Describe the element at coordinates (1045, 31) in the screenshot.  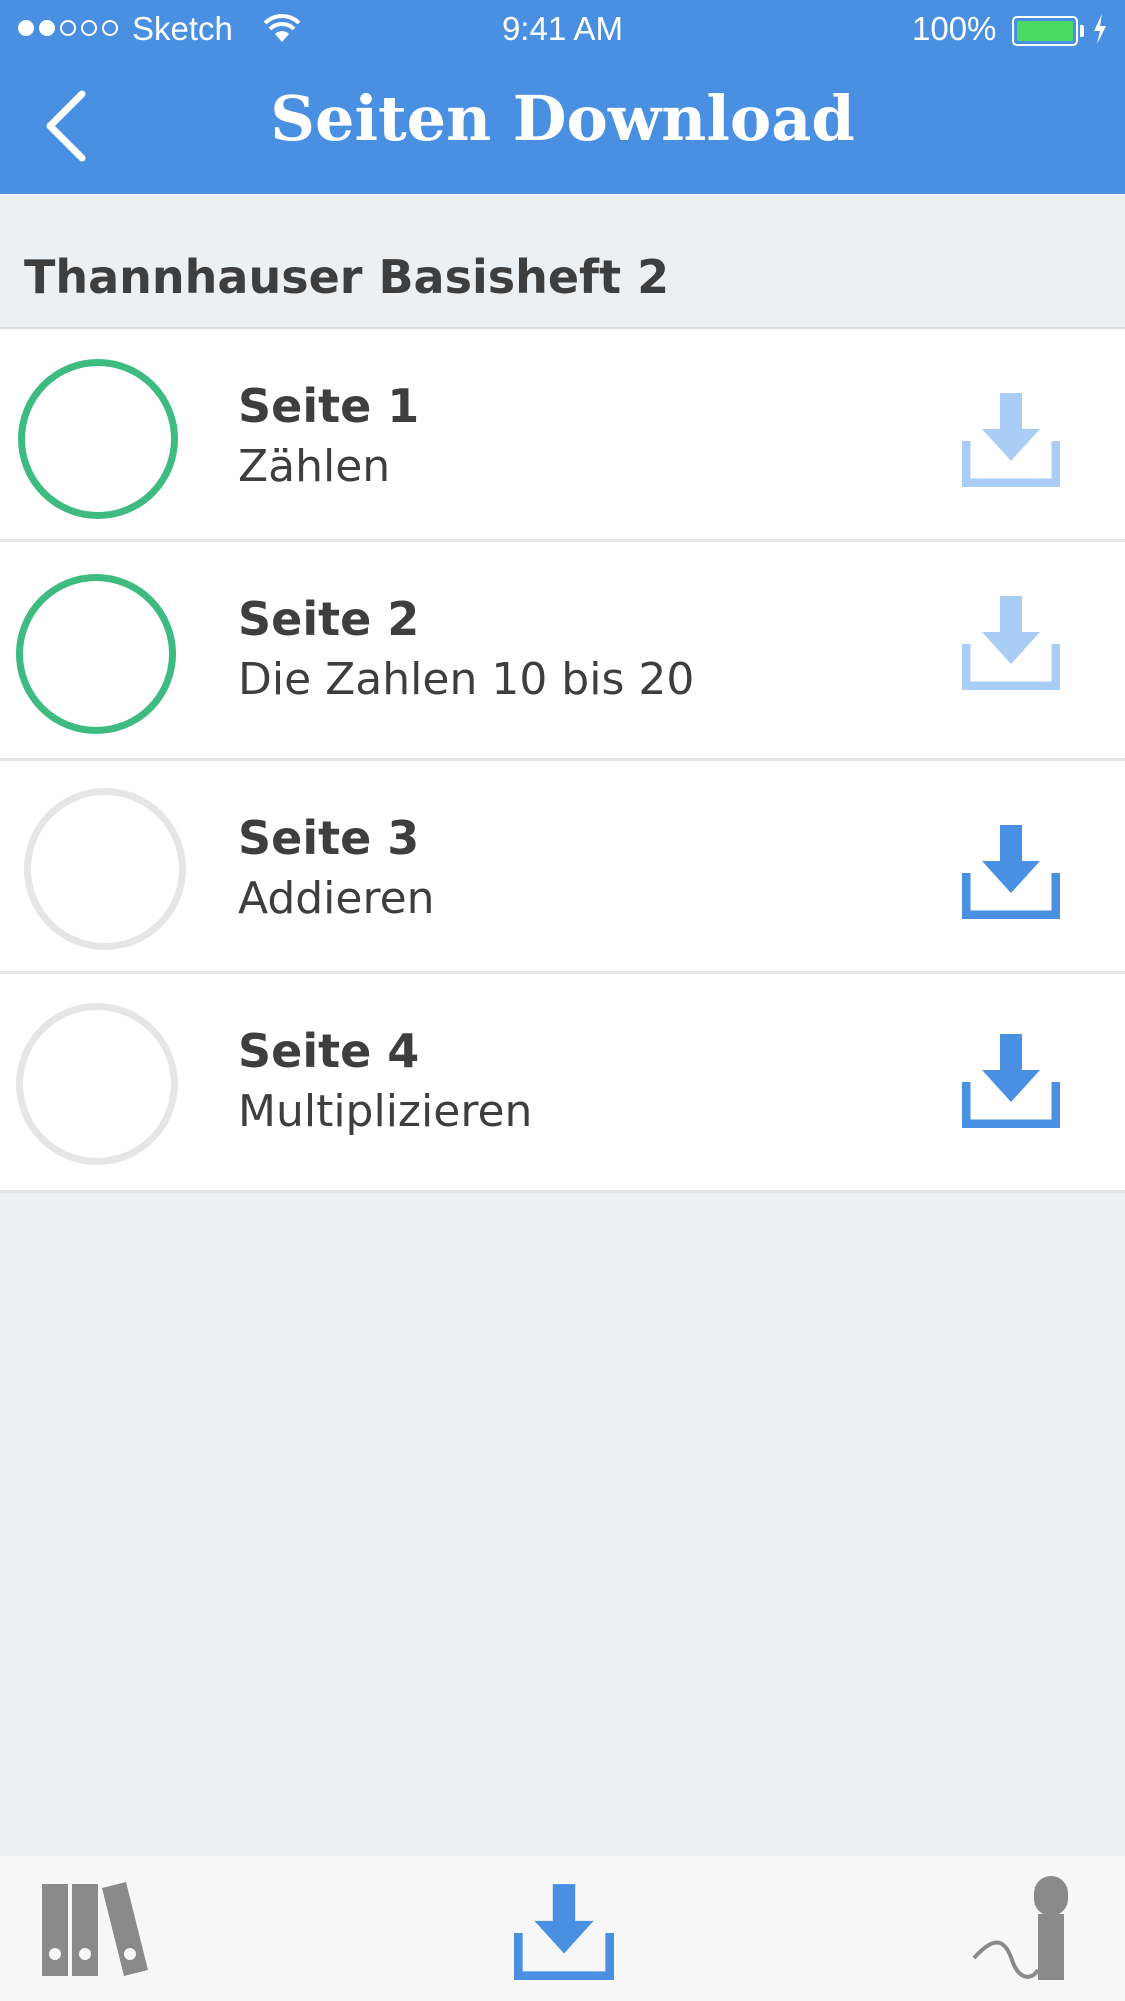
I see `battery-icon` at that location.